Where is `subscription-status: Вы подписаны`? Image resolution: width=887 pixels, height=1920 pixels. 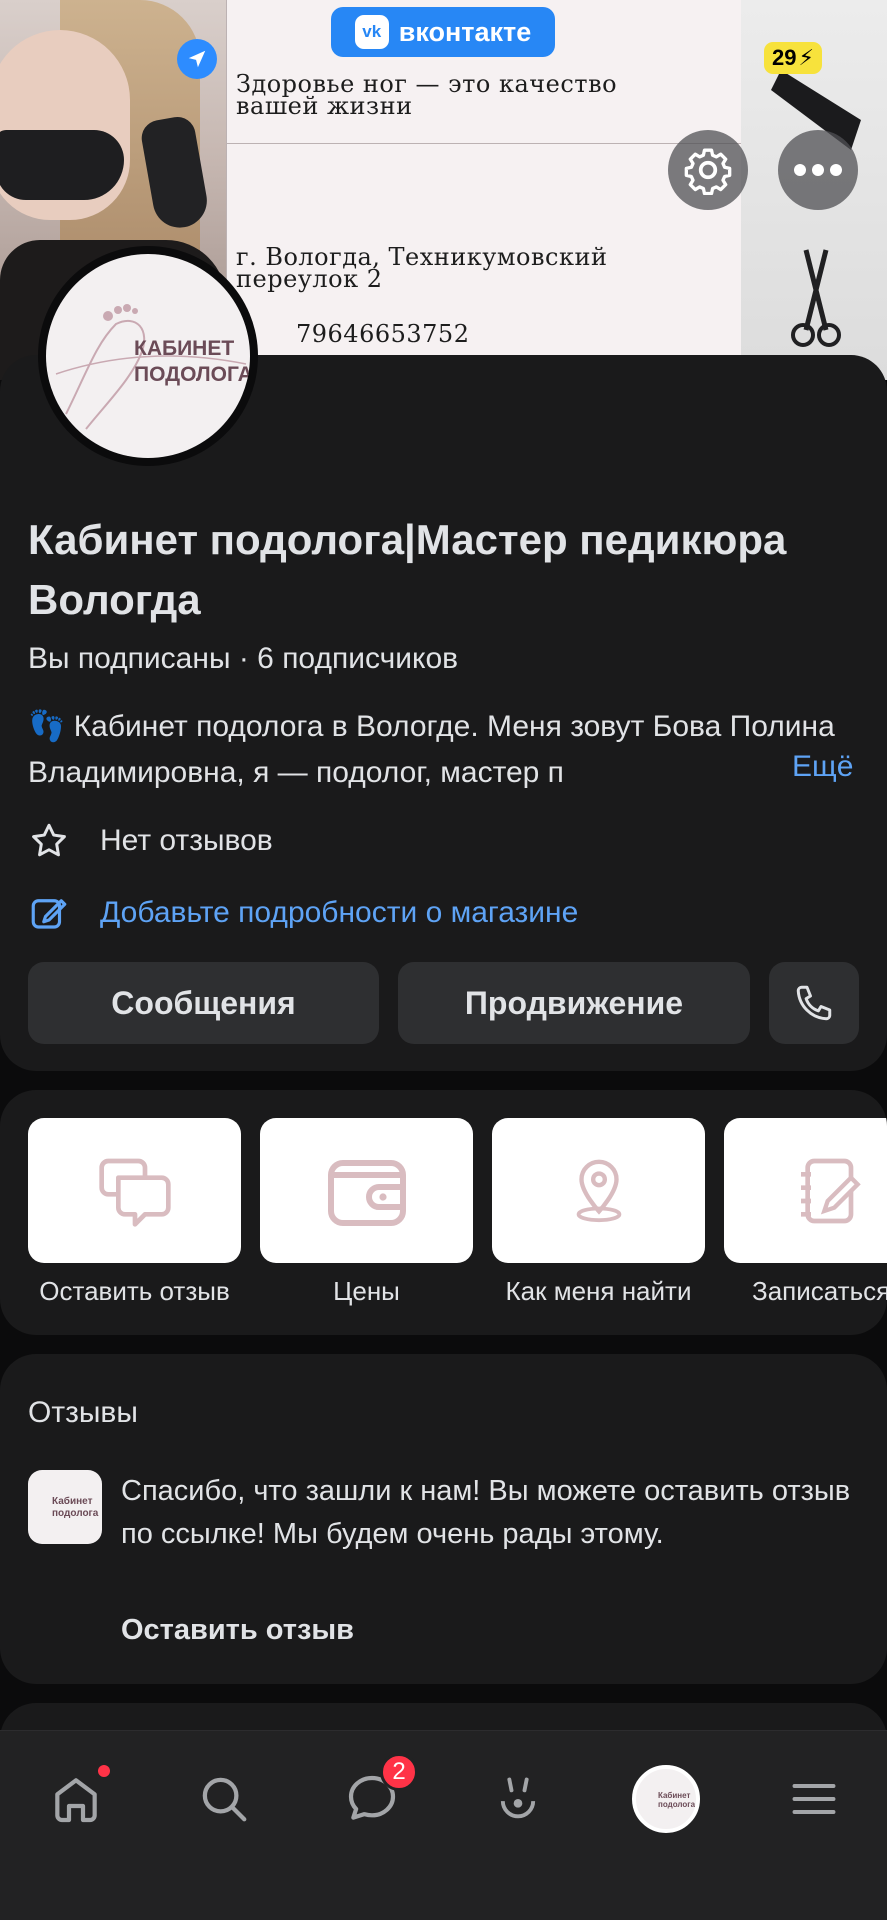
subscription-status: Вы подписаны is located at coordinates (129, 658).